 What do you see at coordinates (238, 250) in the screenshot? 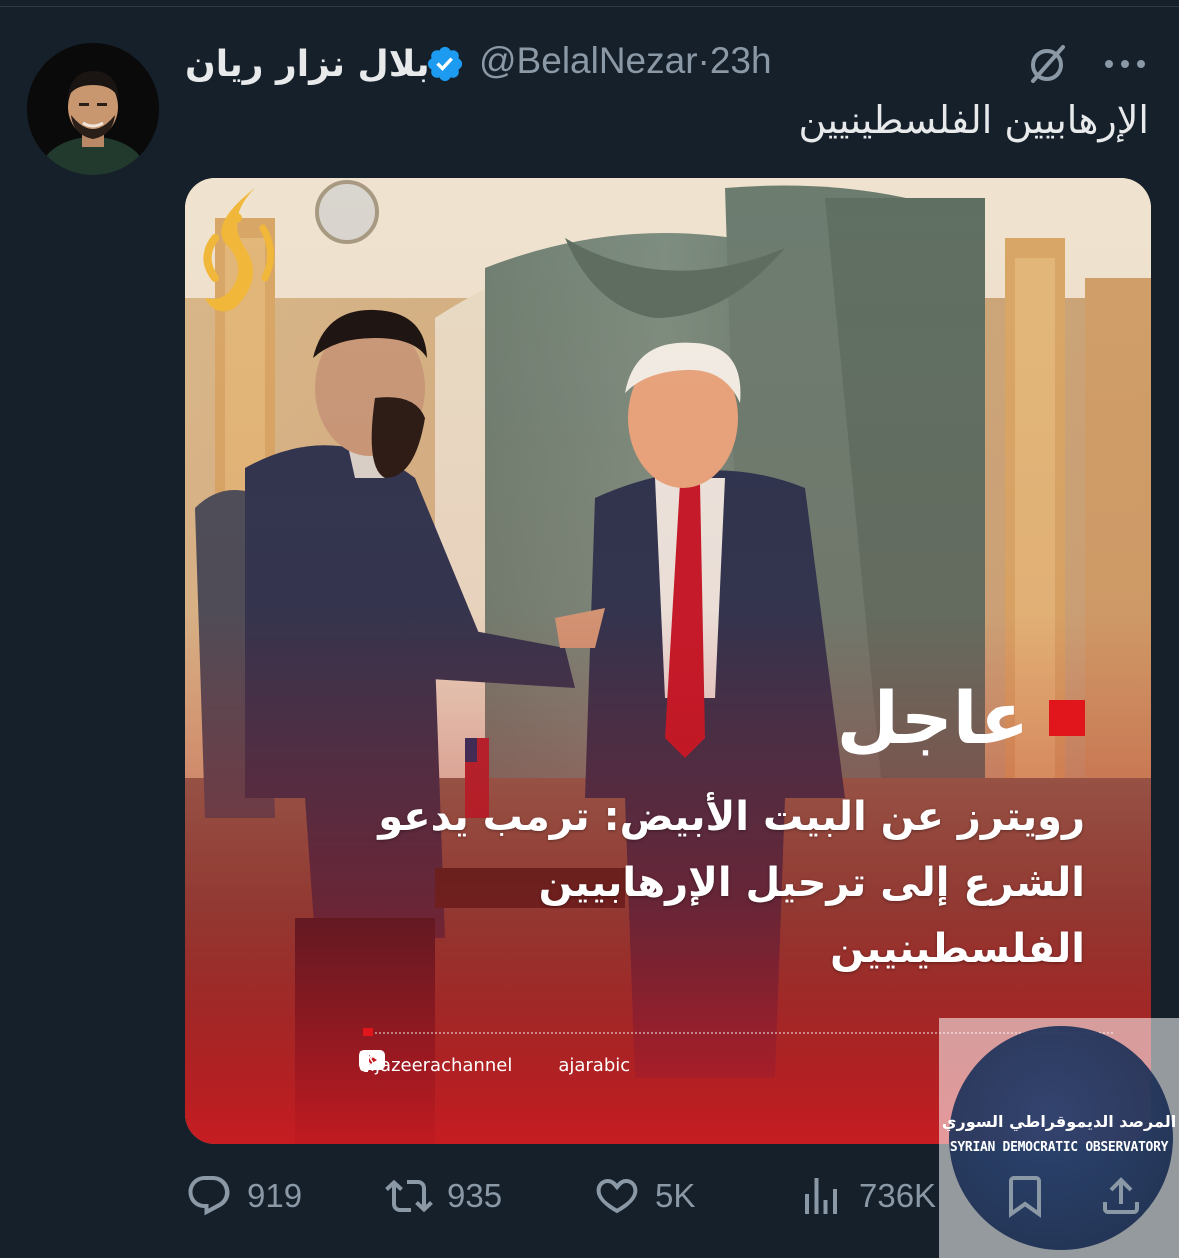
I see `aljazeera-logo` at bounding box center [238, 250].